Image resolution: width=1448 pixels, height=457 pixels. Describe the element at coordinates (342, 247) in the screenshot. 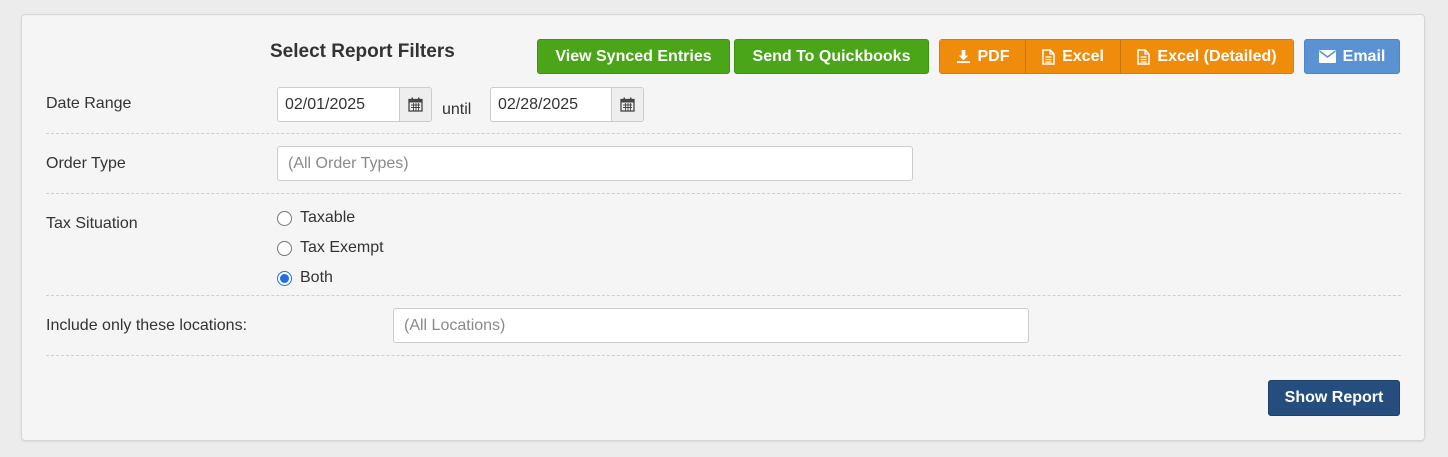

I see `tax-exempt-label: Tax Exempt` at that location.